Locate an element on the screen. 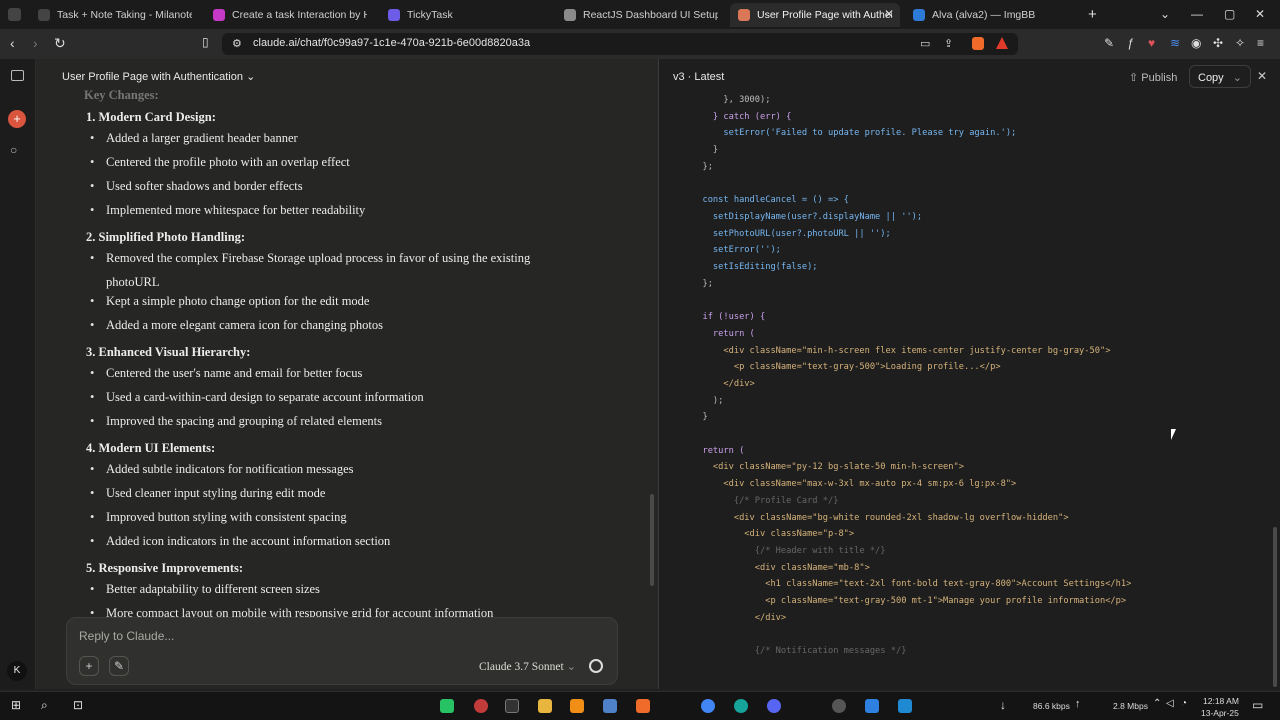  code-line: {/* Profile Card */} is located at coordinates (765, 500).